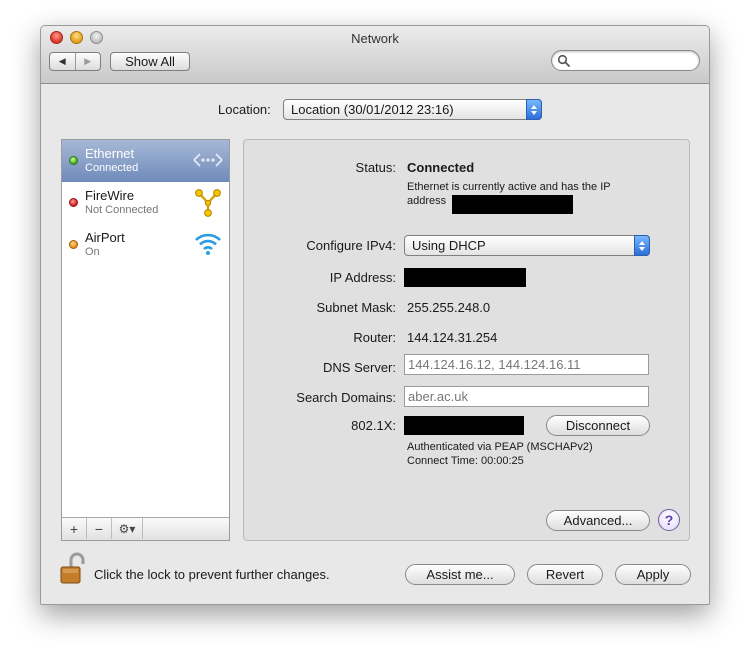 This screenshot has height=659, width=748. I want to click on redacted-ip-address, so click(512, 204).